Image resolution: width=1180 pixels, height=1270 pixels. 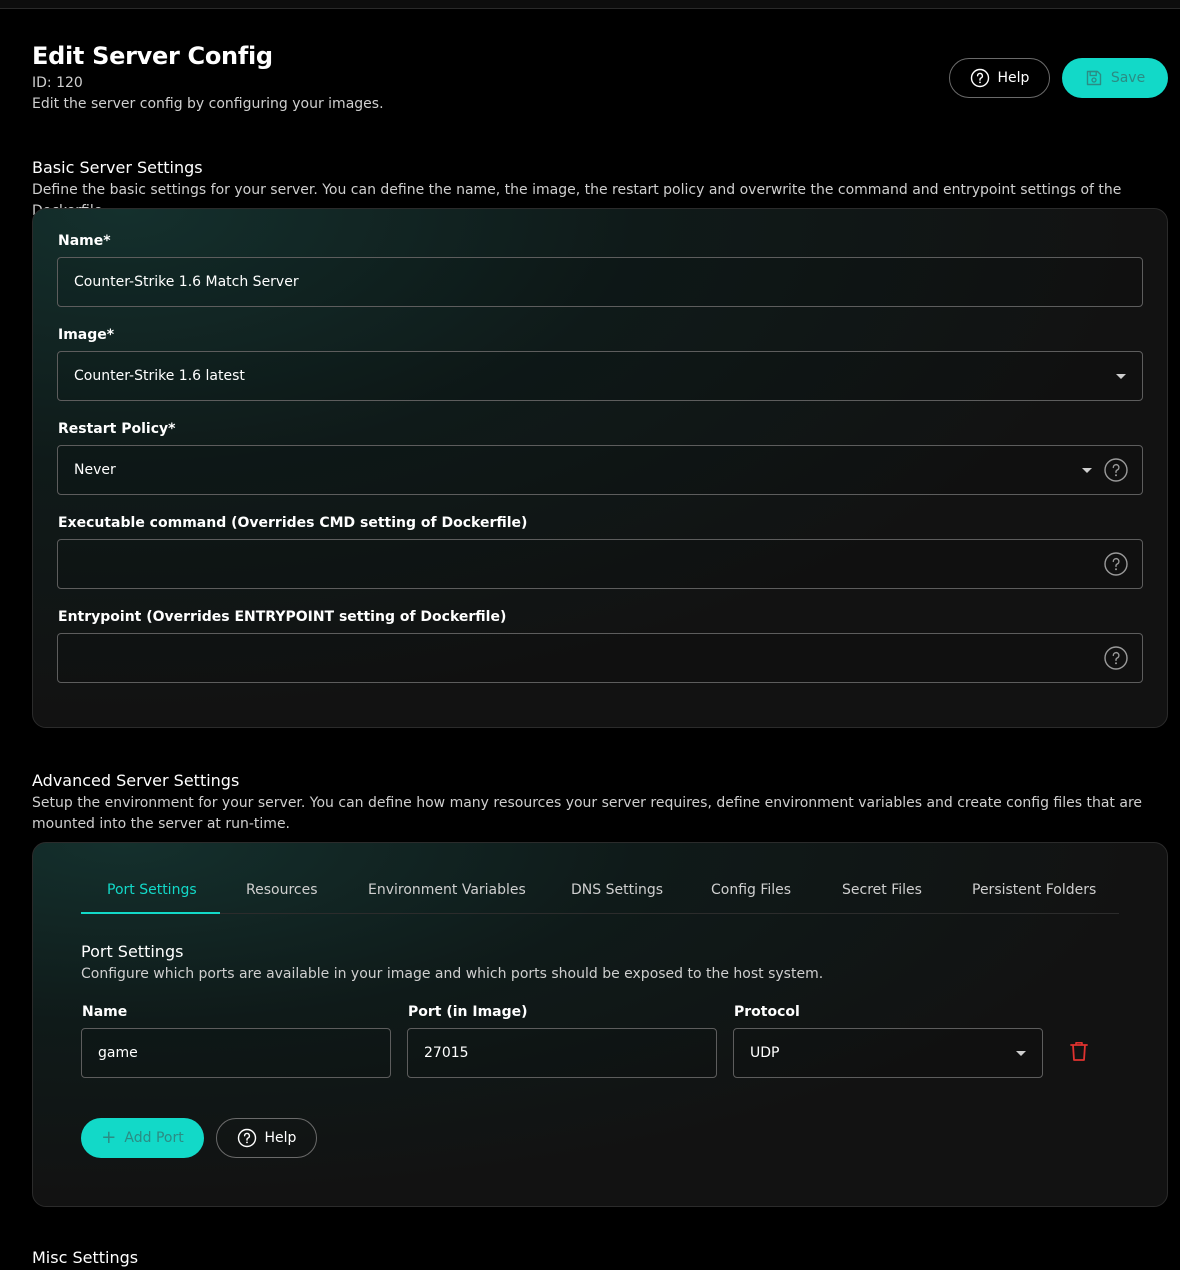 I want to click on tab-environment-variables: Environment Variables, so click(x=447, y=890).